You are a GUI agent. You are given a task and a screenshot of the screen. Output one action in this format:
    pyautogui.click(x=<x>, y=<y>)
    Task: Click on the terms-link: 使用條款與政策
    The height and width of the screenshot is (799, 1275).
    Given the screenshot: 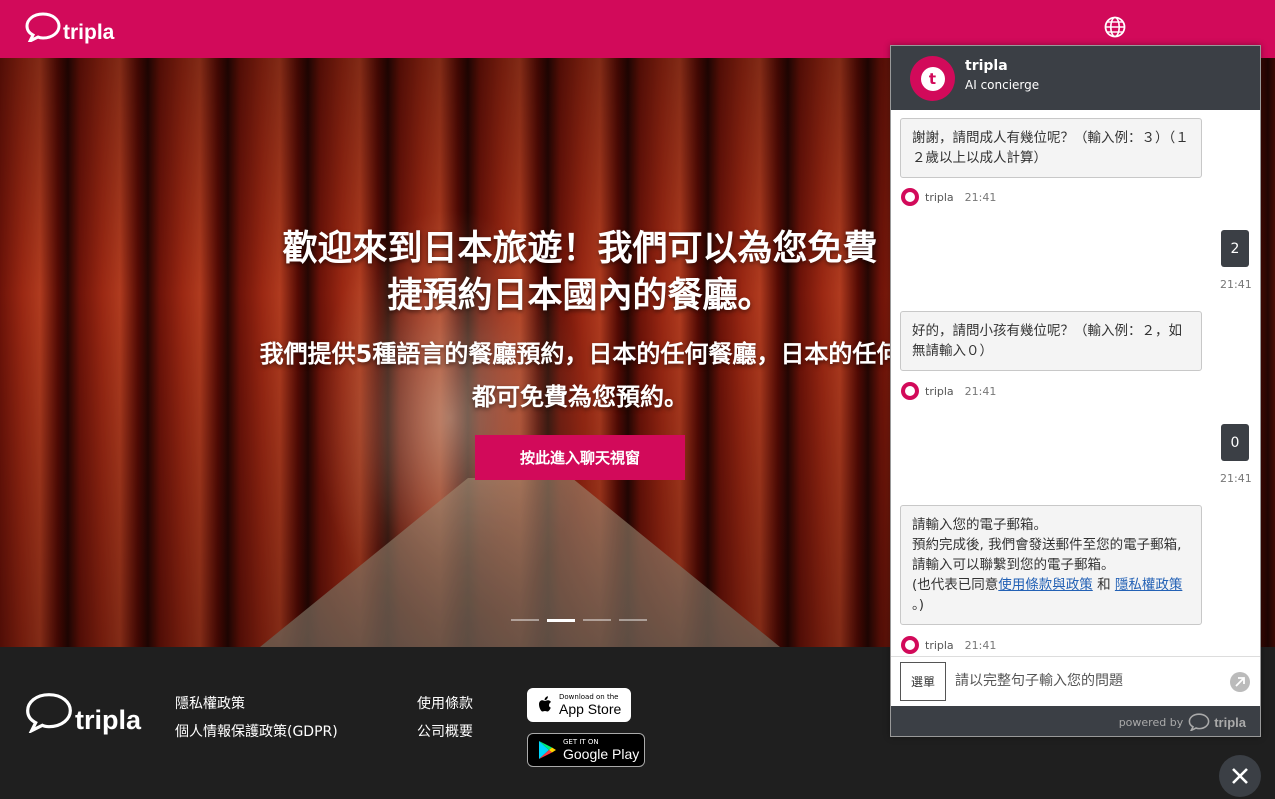 What is the action you would take?
    pyautogui.click(x=1045, y=585)
    